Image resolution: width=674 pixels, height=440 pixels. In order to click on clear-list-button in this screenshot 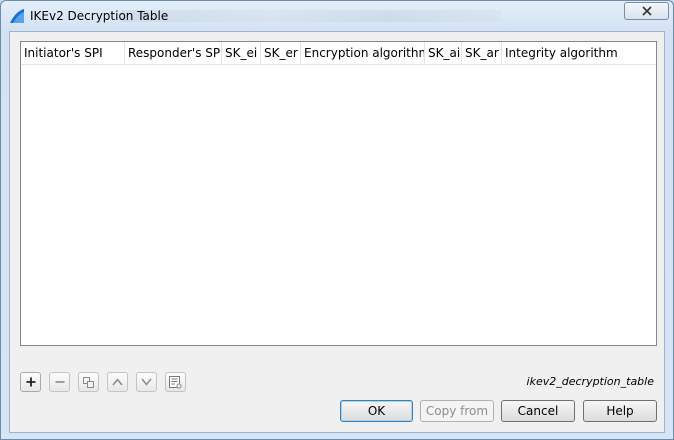, I will do `click(175, 382)`.